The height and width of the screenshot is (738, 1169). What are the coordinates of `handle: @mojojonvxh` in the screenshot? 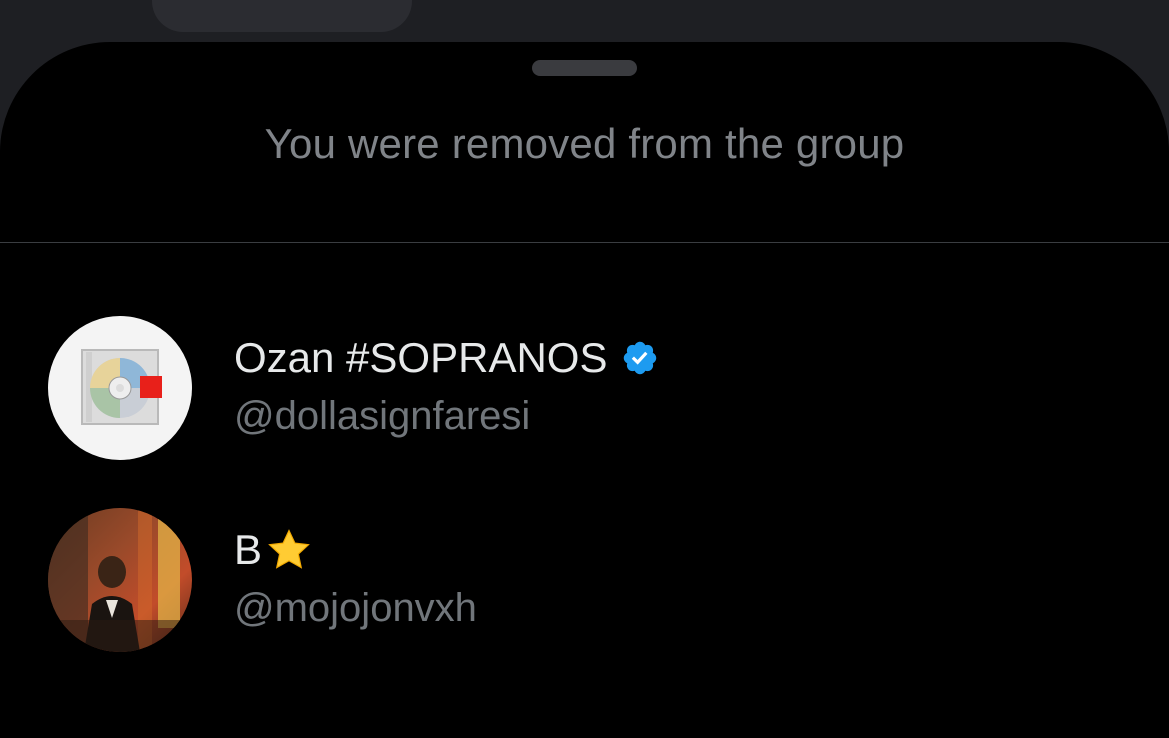 It's located at (355, 608).